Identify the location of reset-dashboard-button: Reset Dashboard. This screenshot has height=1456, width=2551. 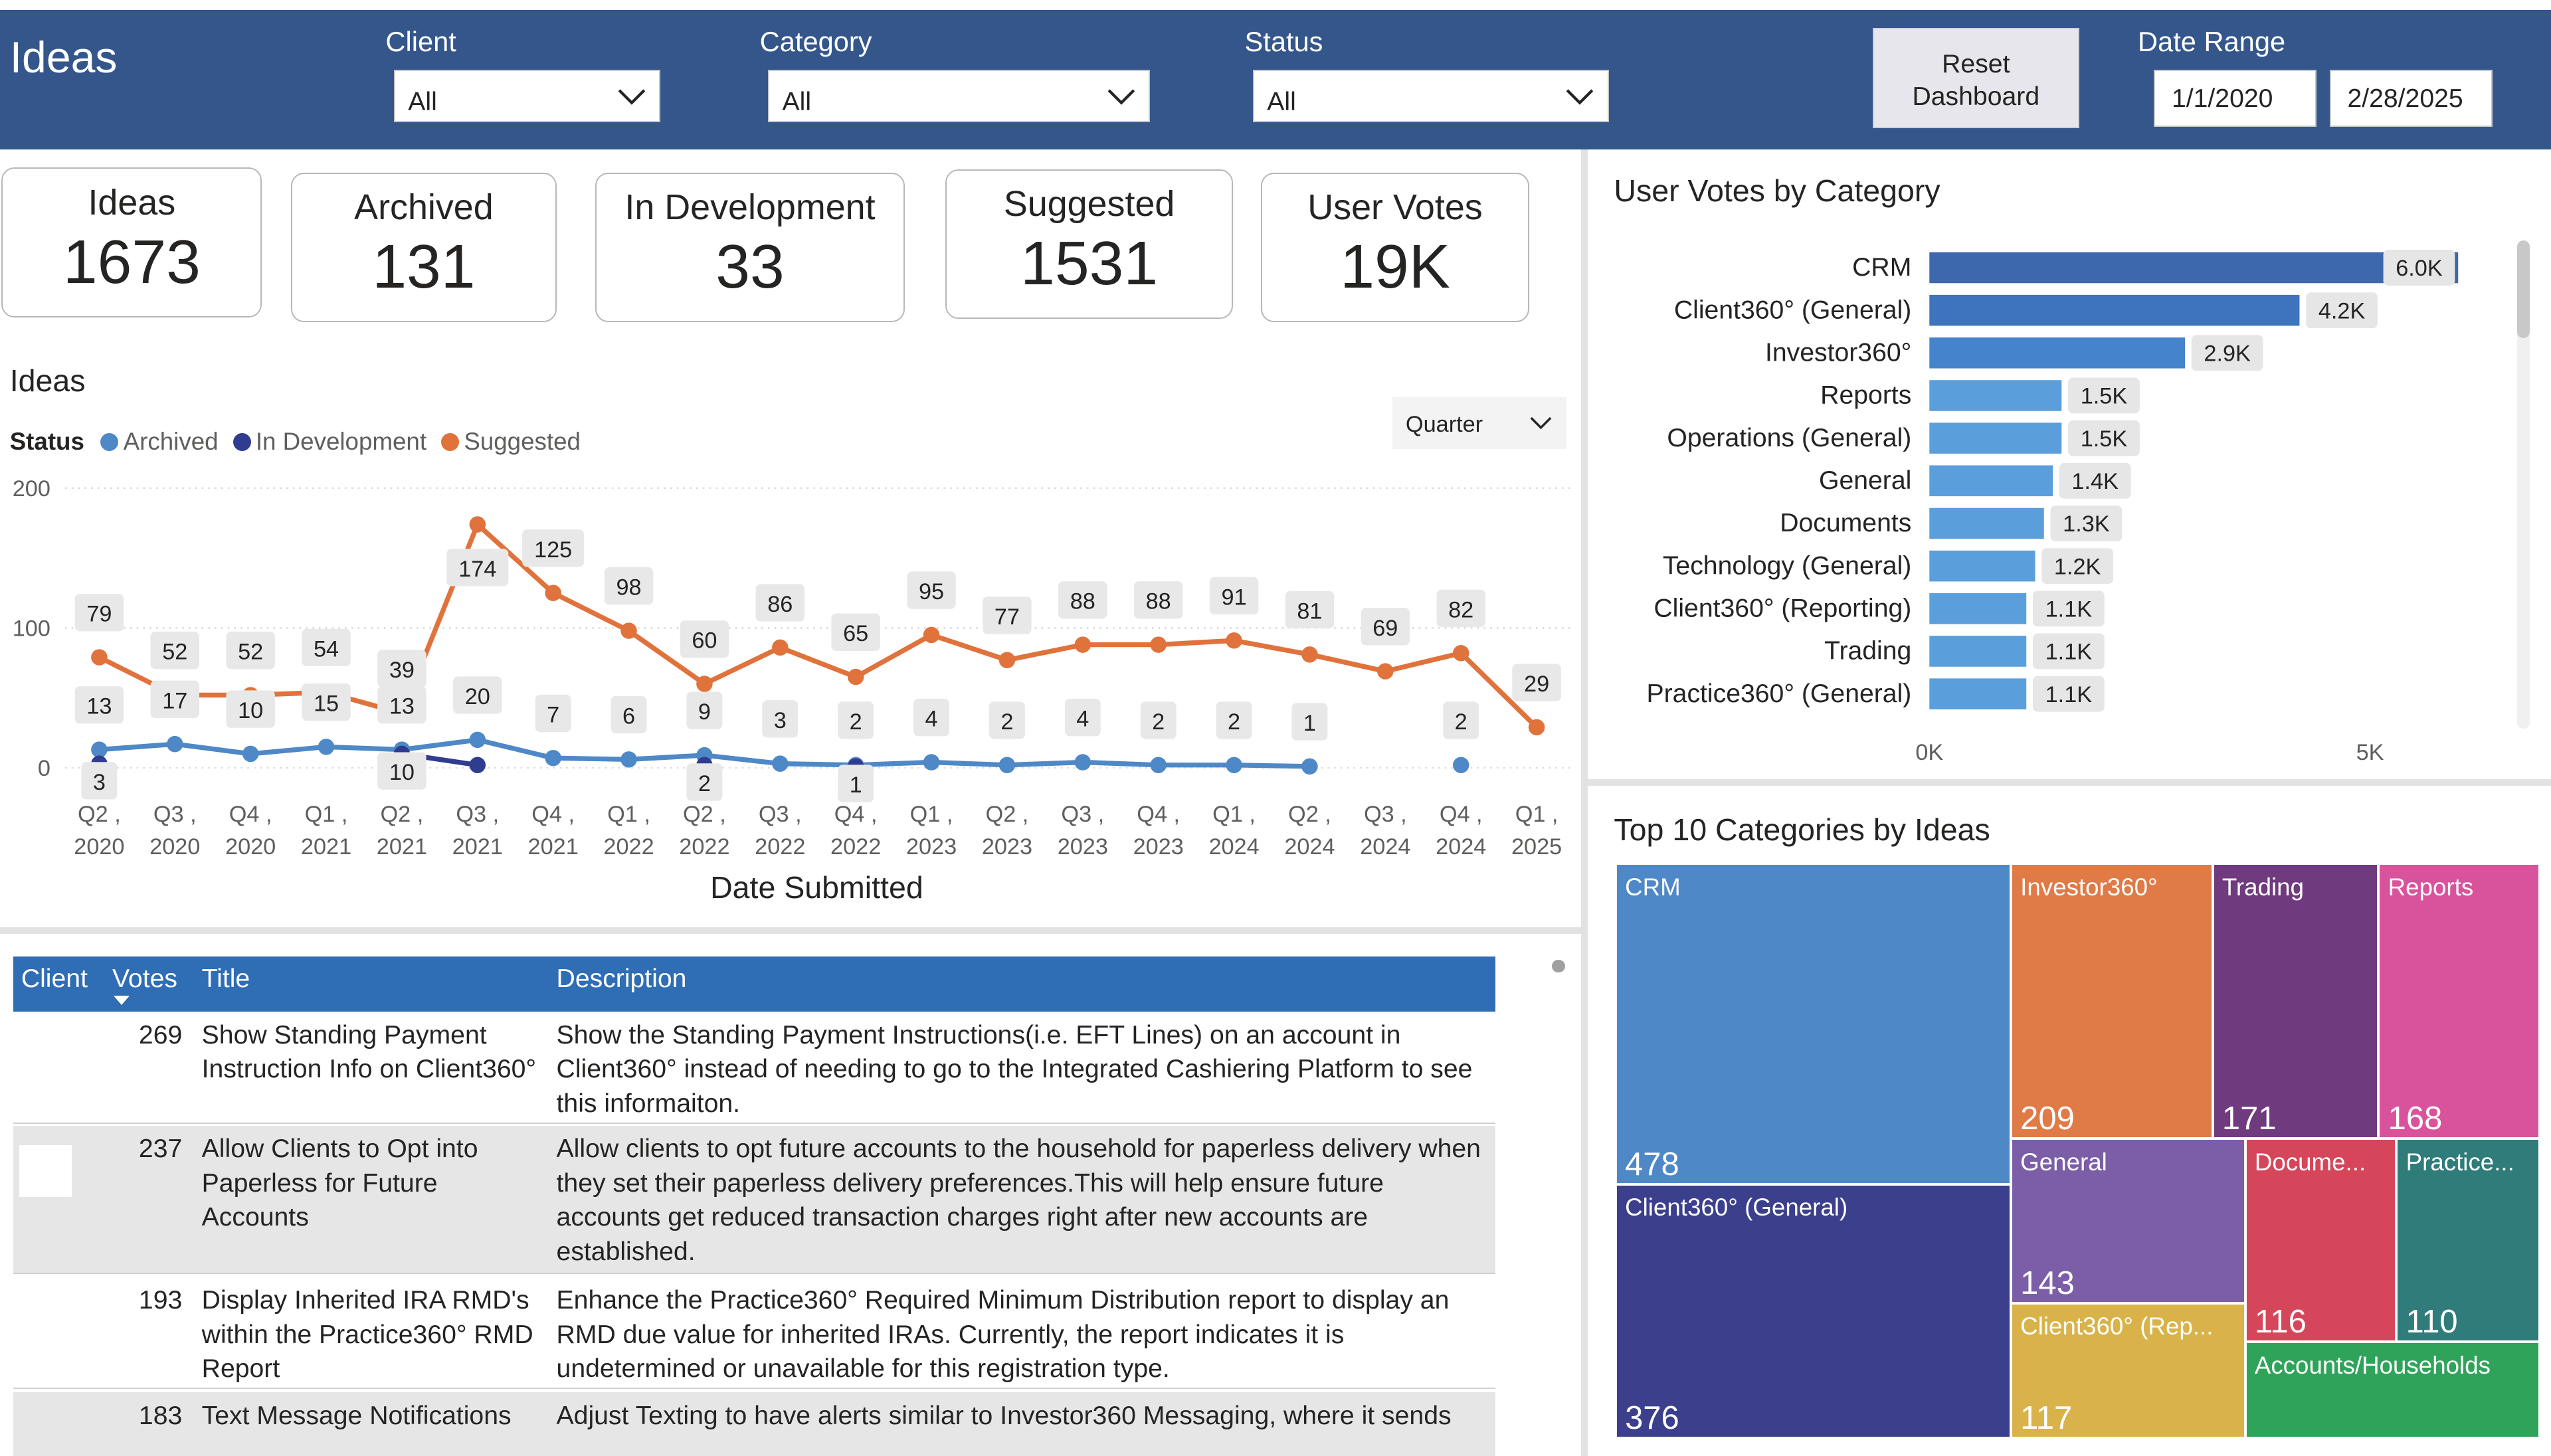
(1975, 78).